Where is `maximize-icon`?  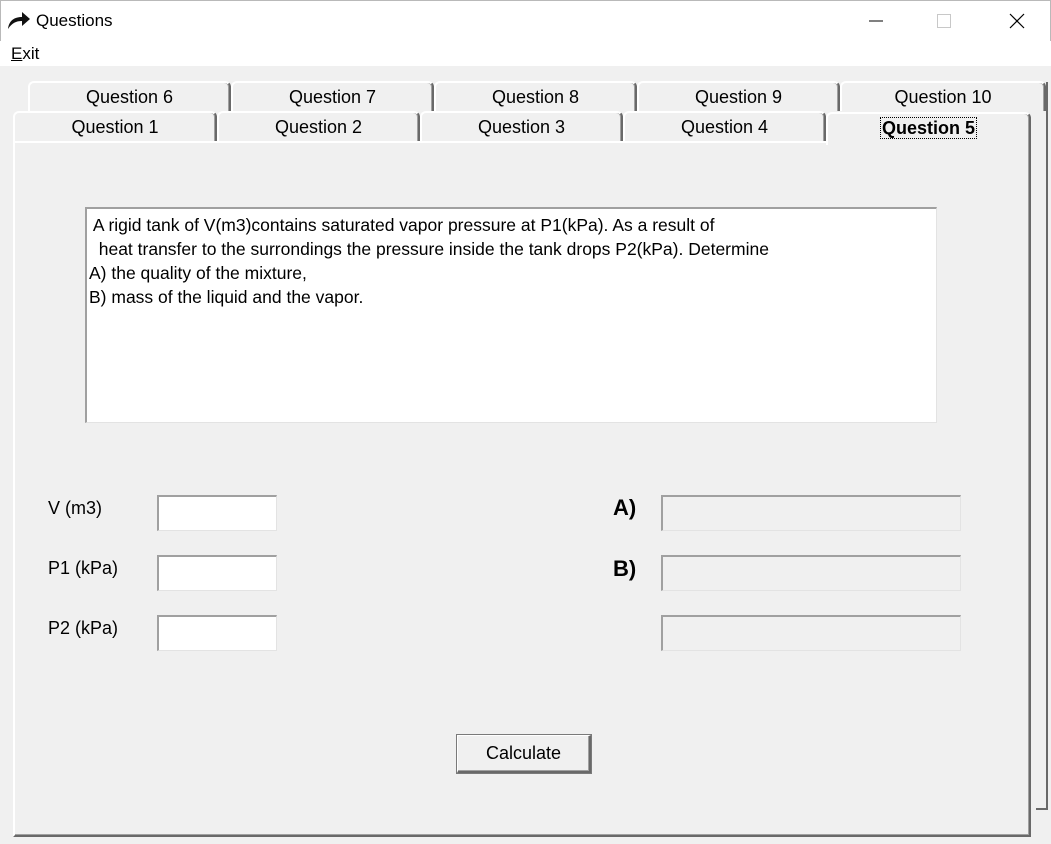 maximize-icon is located at coordinates (944, 21).